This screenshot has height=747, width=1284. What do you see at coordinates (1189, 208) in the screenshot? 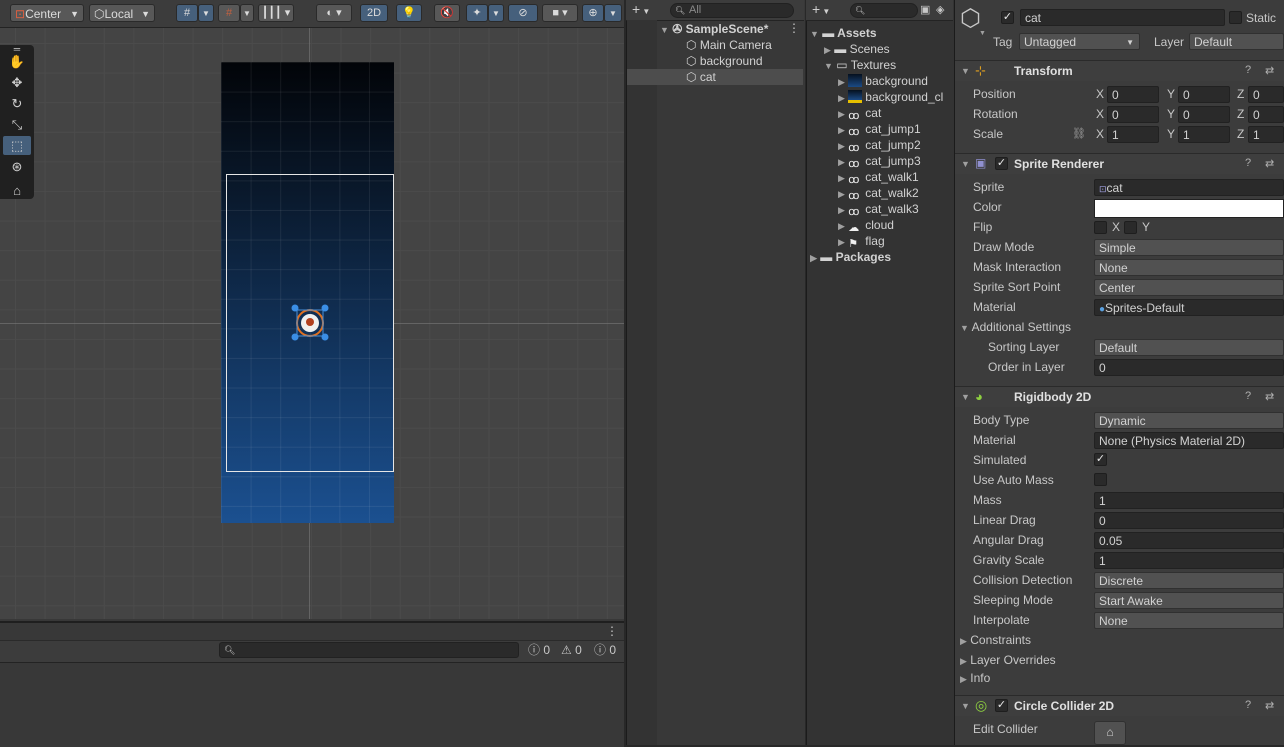
I see `color-swatch` at bounding box center [1189, 208].